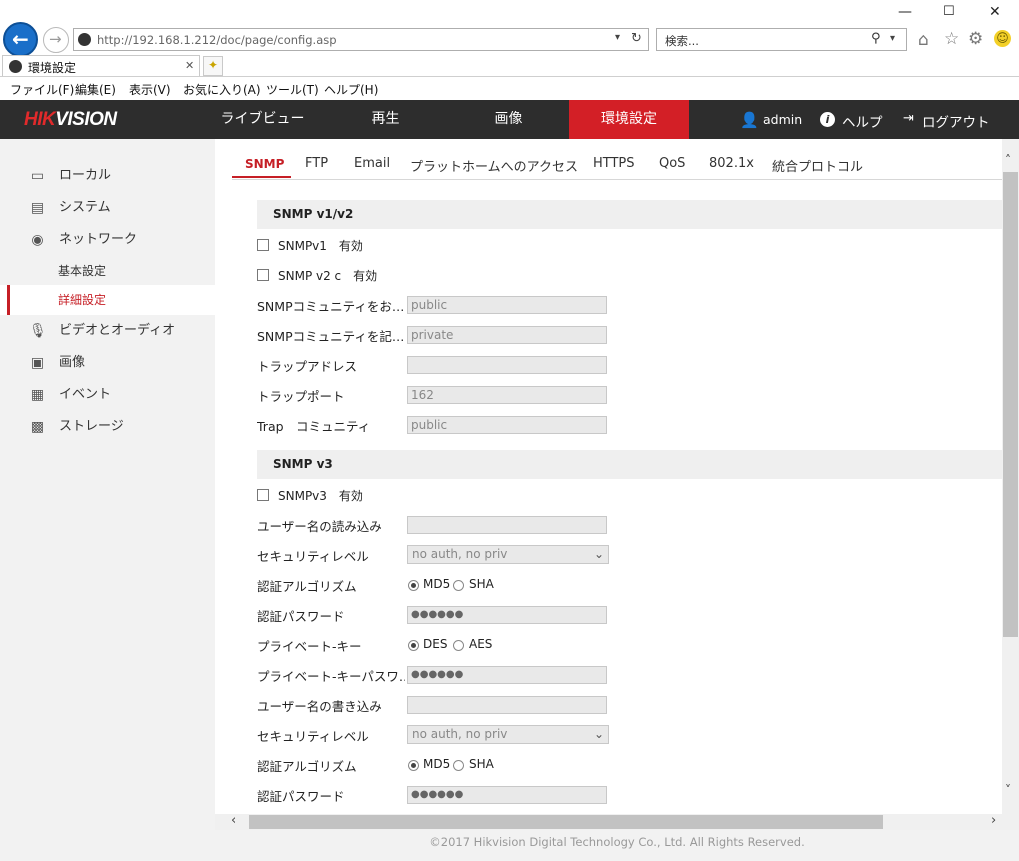 This screenshot has height=861, width=1019. I want to click on write-username-input, so click(507, 705).